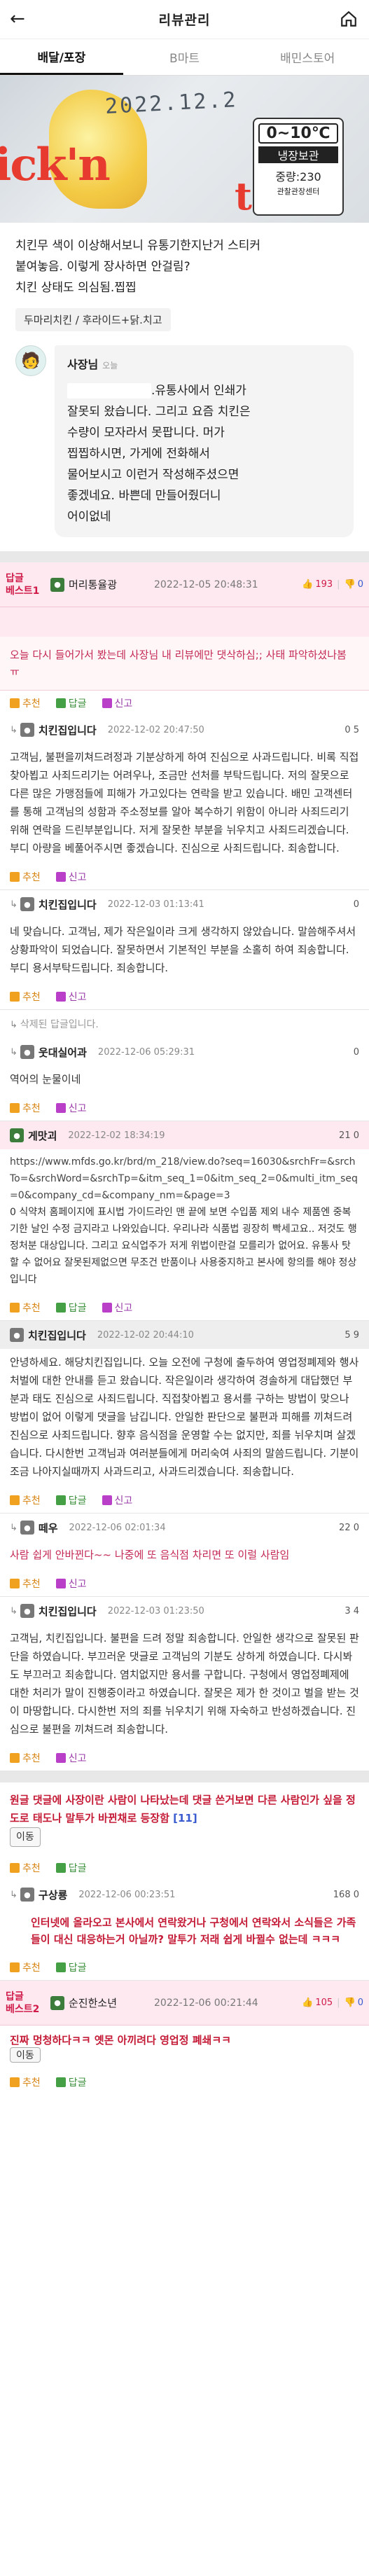  I want to click on photo-date-stamp: 2022.12.2, so click(171, 104).